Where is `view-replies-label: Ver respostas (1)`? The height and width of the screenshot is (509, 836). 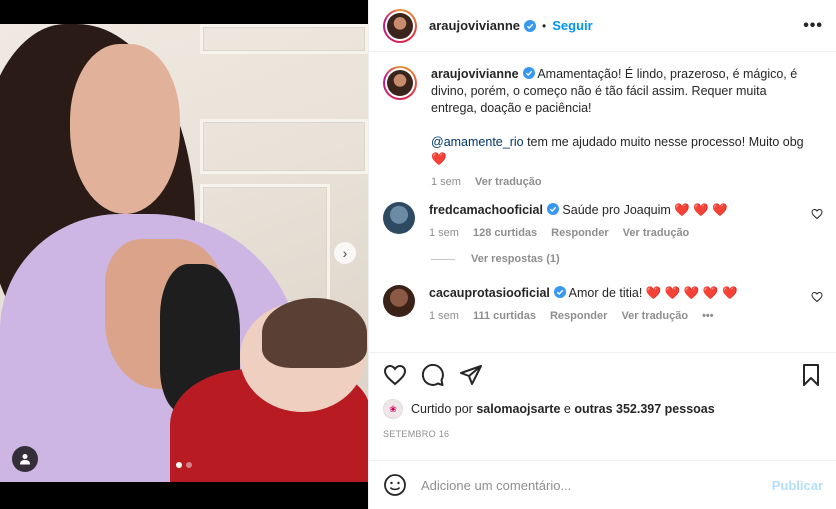 view-replies-label: Ver respostas (1) is located at coordinates (515, 259).